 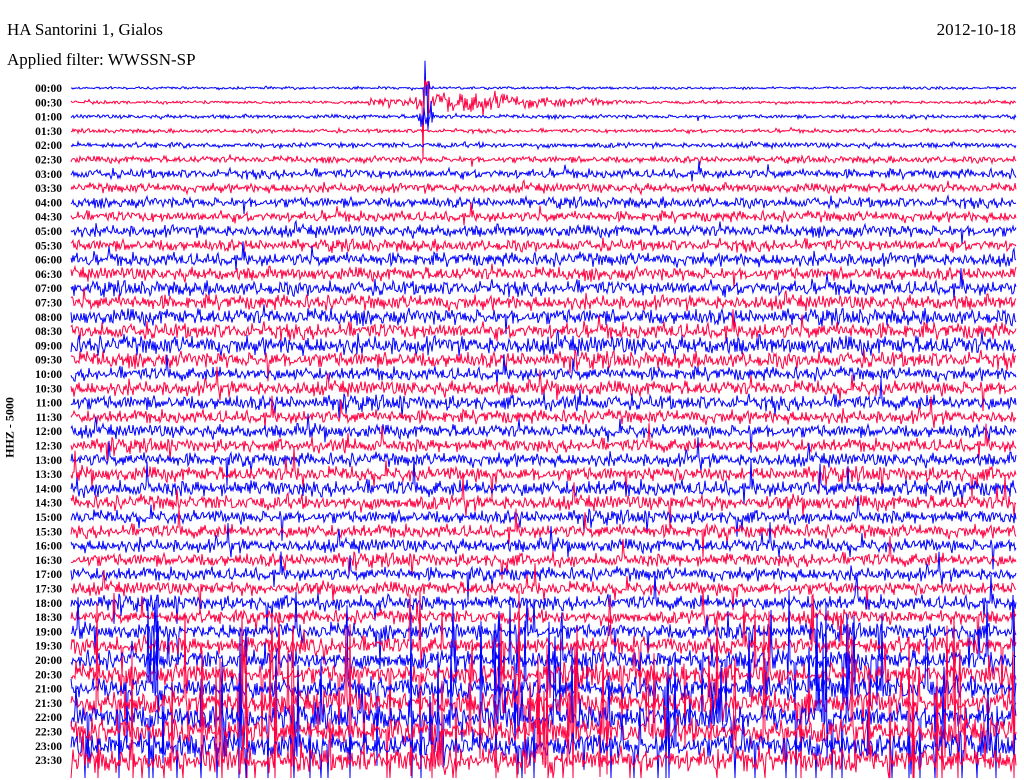 I want to click on row-time-label: 02:30, so click(x=48, y=161).